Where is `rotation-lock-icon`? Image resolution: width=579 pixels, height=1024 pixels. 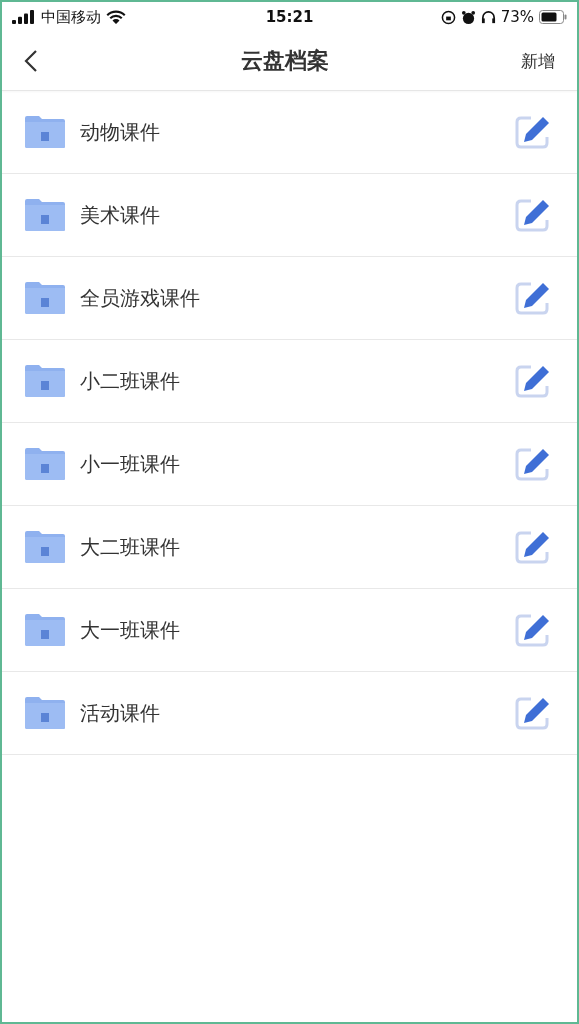
rotation-lock-icon is located at coordinates (448, 17).